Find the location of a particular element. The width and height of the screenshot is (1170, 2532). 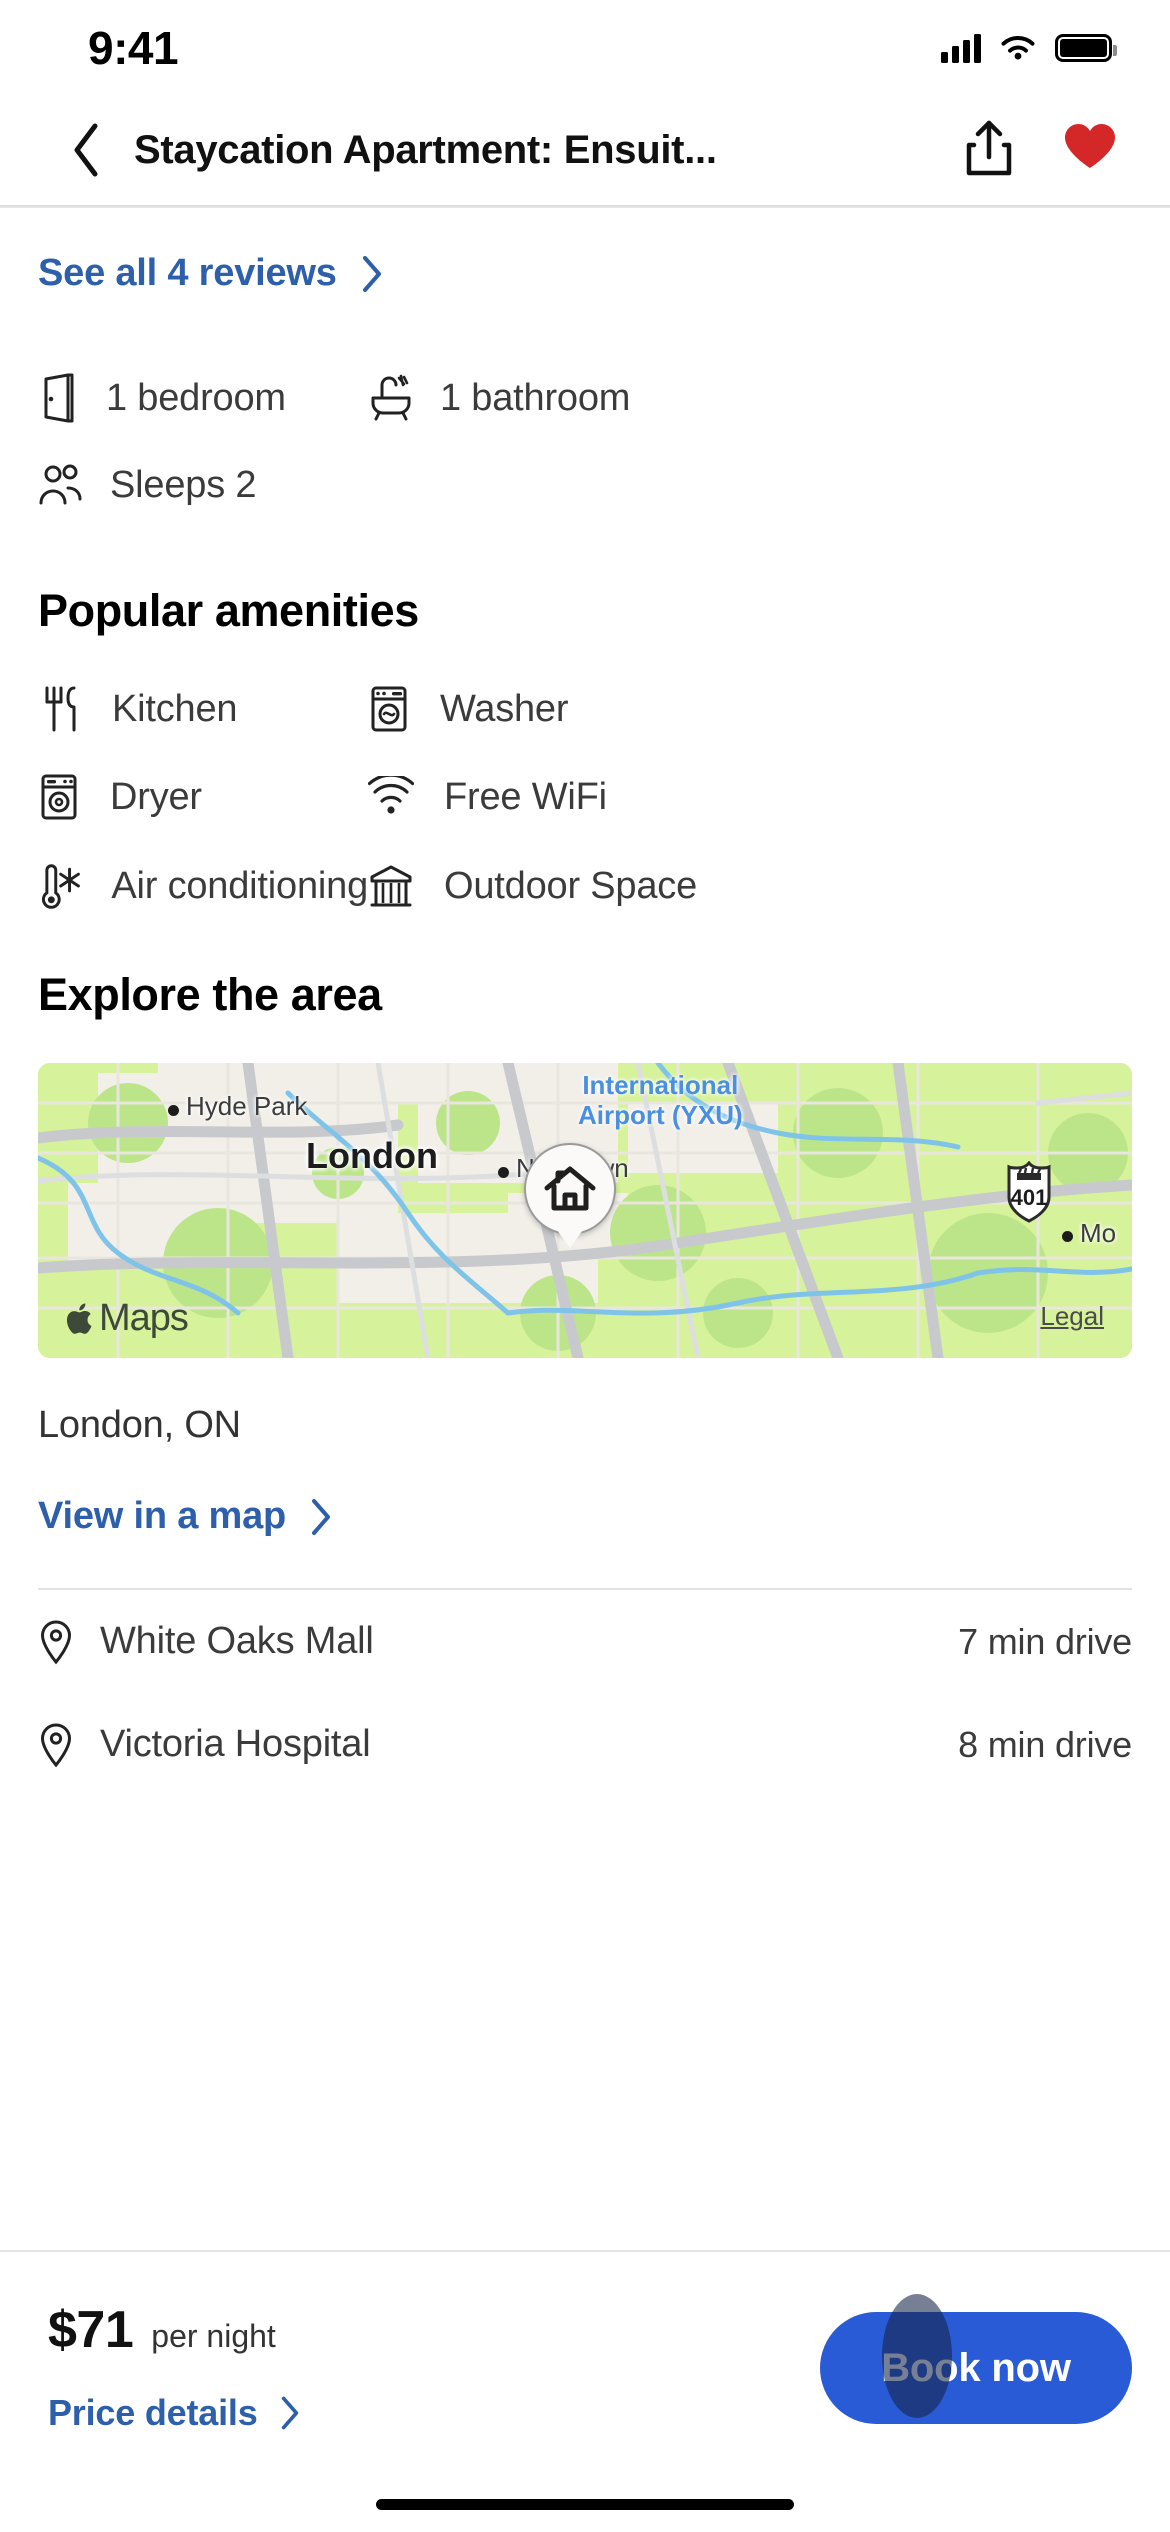

spec-sleeps: Sleeps 2 is located at coordinates (203, 485).